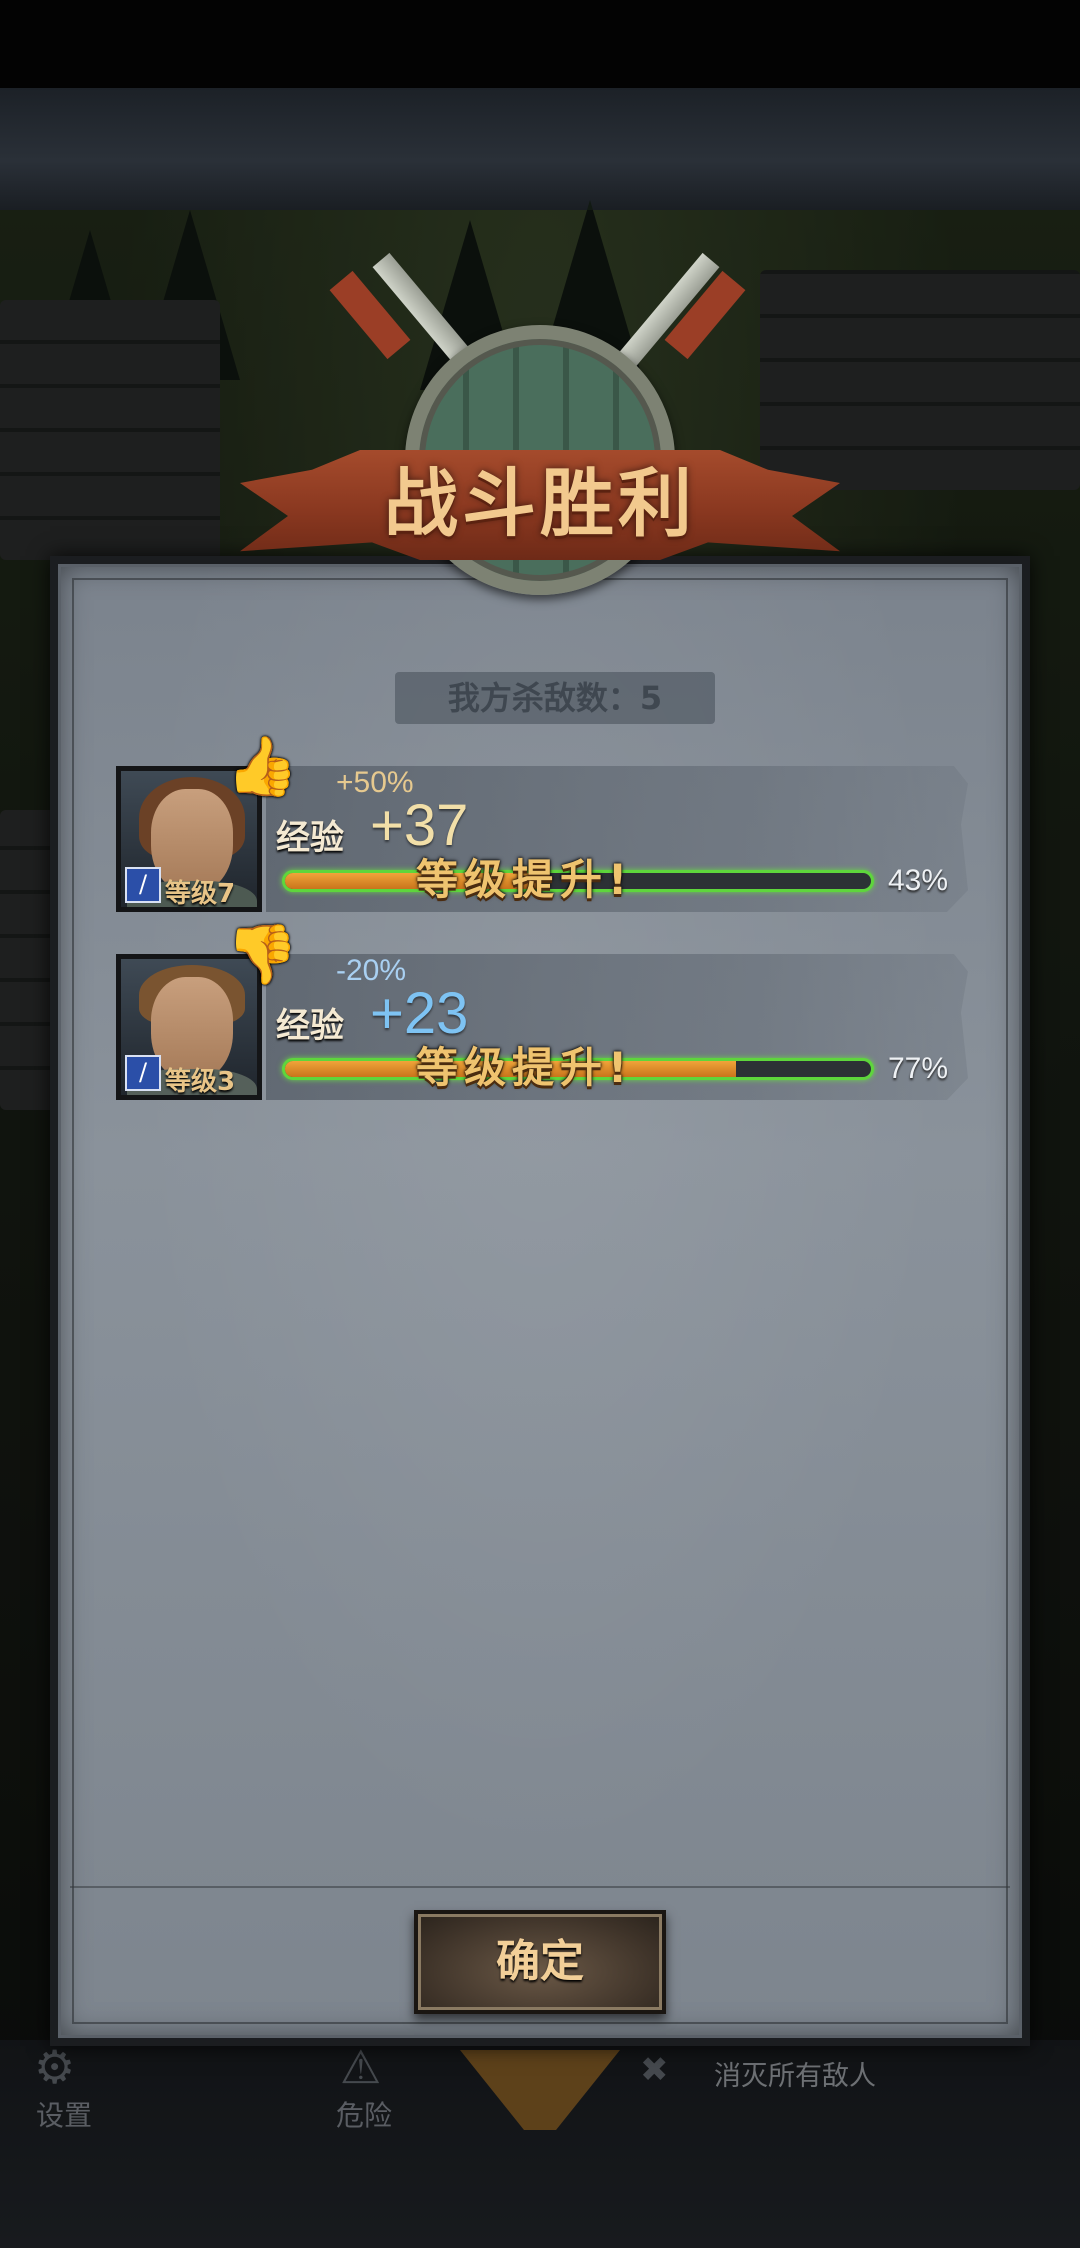 This screenshot has width=1080, height=2248. What do you see at coordinates (200, 894) in the screenshot?
I see `hero-level: 等级7` at bounding box center [200, 894].